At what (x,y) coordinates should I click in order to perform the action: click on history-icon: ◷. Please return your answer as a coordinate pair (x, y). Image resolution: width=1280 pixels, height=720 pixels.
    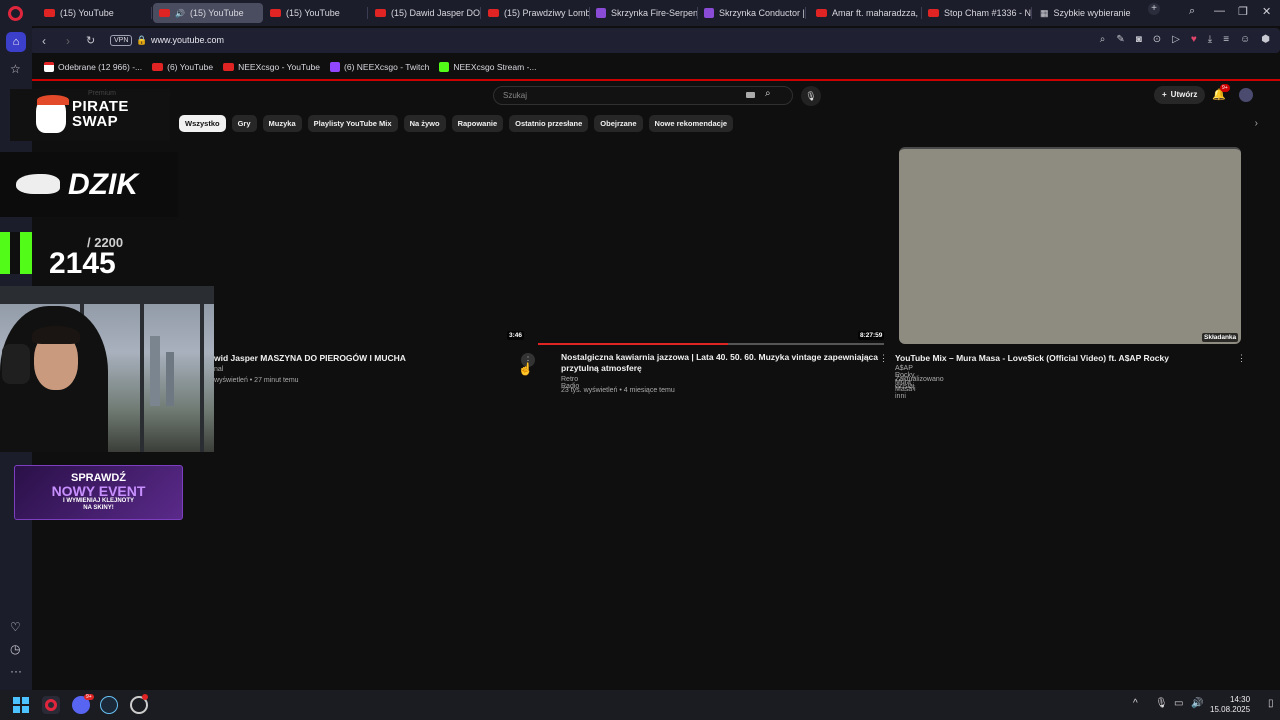
    Looking at the image, I should click on (15, 649).